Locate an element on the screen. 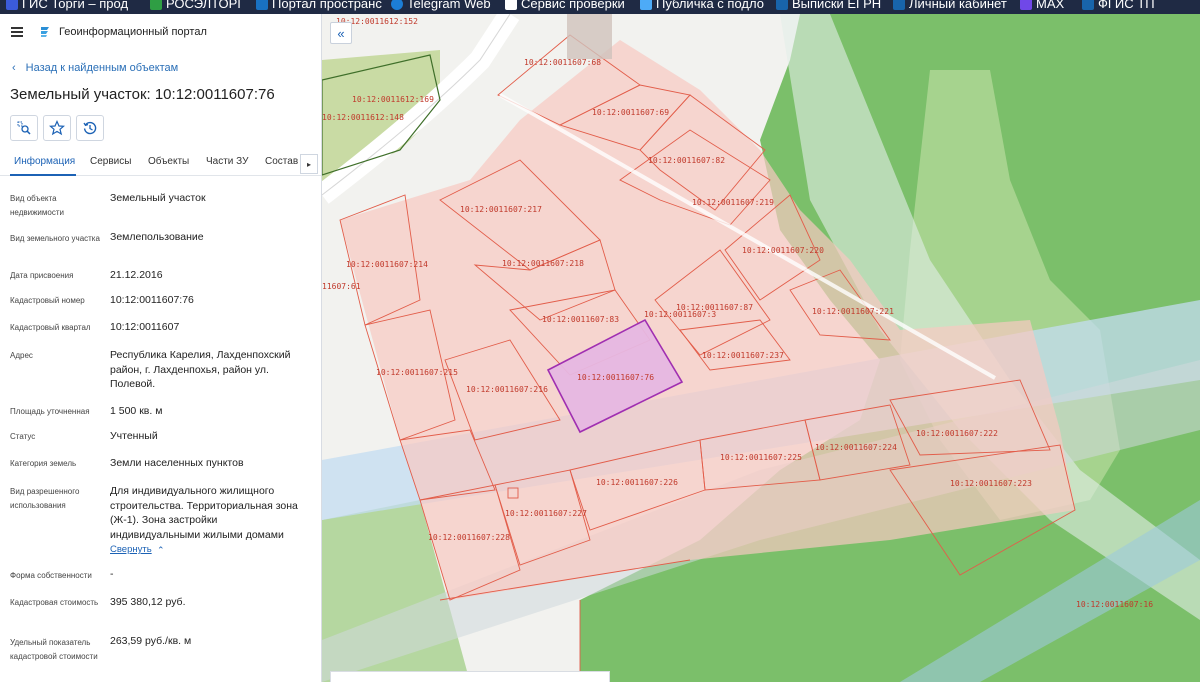 Image resolution: width=1200 pixels, height=682 pixels. building is located at coordinates (589, 36).